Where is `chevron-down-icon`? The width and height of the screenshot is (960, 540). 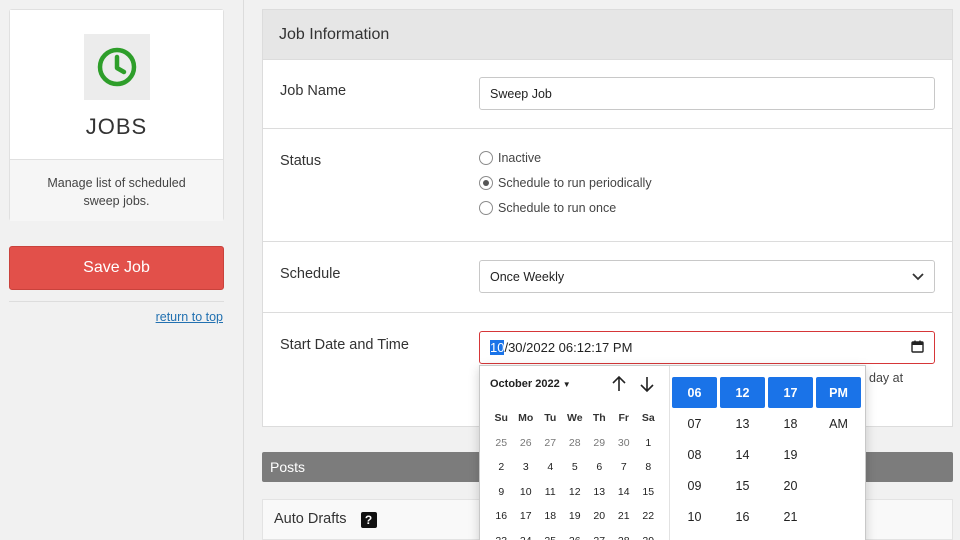 chevron-down-icon is located at coordinates (918, 277).